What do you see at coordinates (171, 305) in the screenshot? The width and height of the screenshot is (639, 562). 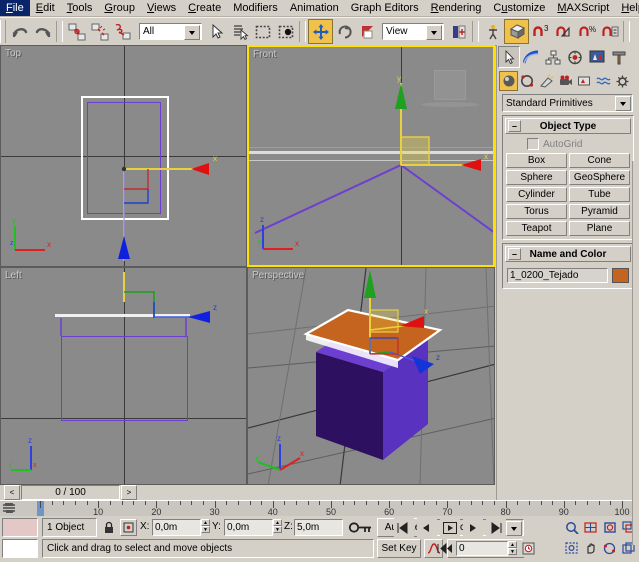 I see `move-gizmo-left: z` at bounding box center [171, 305].